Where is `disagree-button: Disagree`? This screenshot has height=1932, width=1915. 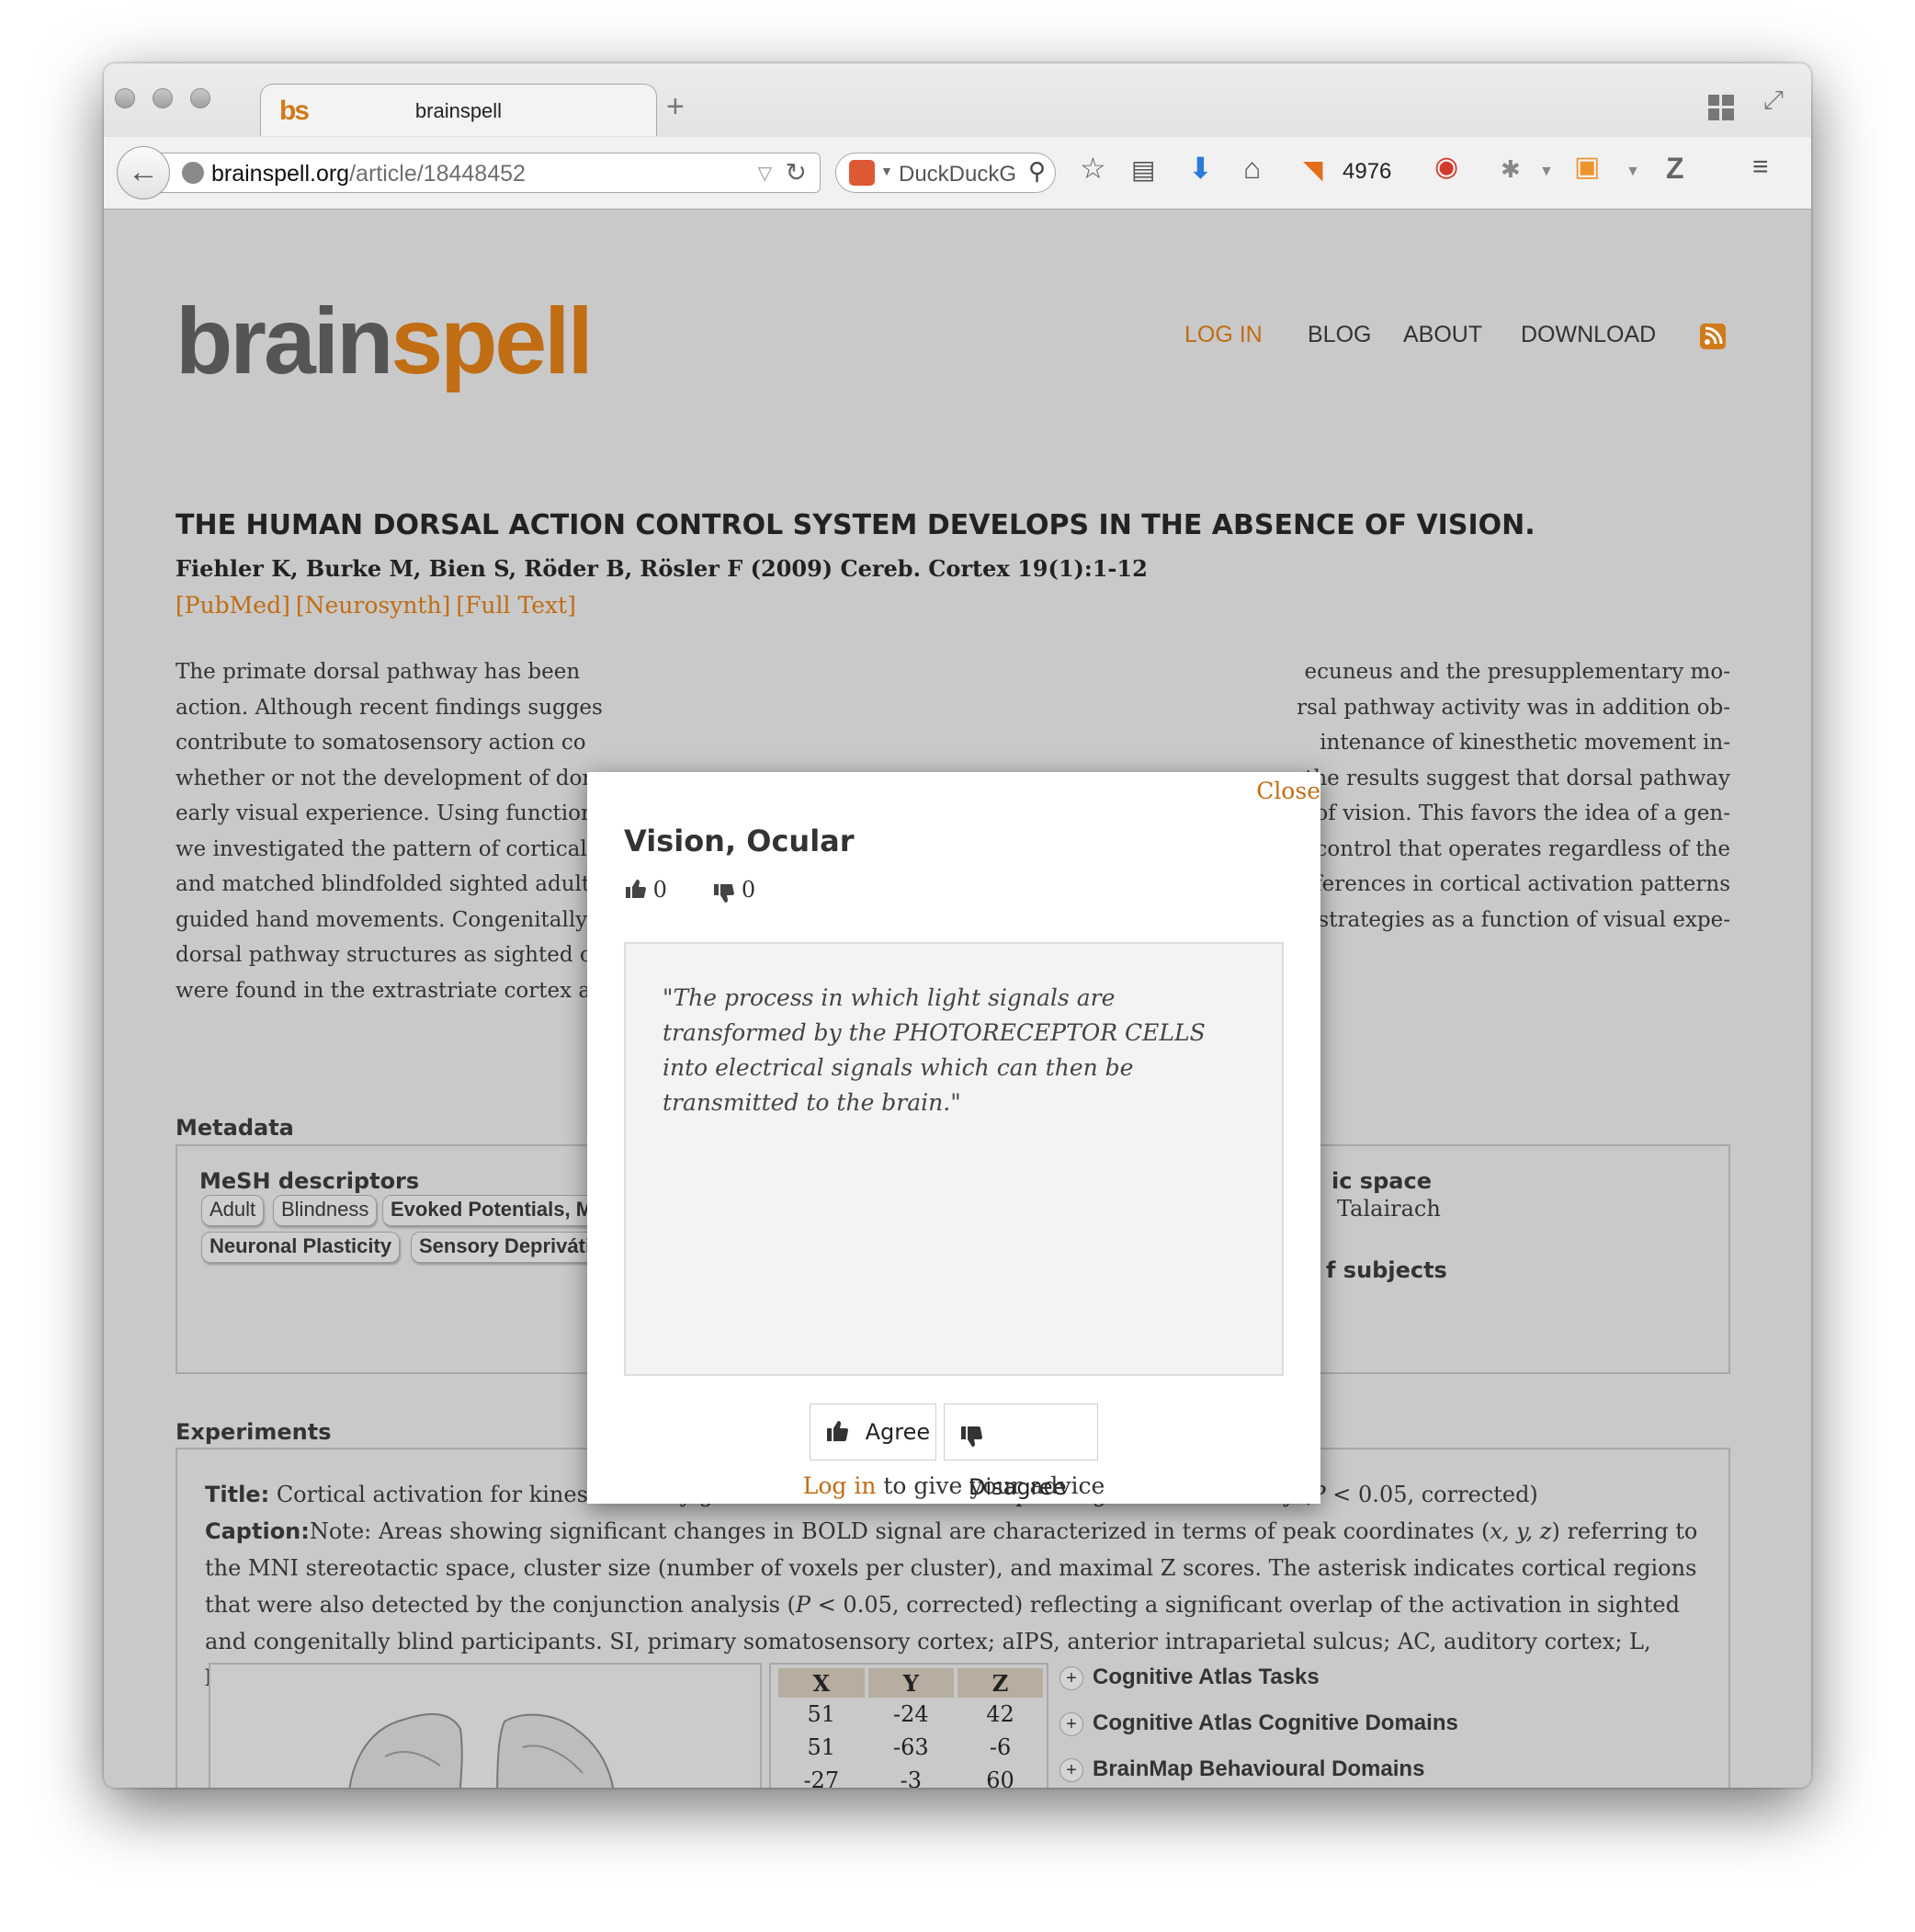
disagree-button: Disagree is located at coordinates (1021, 1452).